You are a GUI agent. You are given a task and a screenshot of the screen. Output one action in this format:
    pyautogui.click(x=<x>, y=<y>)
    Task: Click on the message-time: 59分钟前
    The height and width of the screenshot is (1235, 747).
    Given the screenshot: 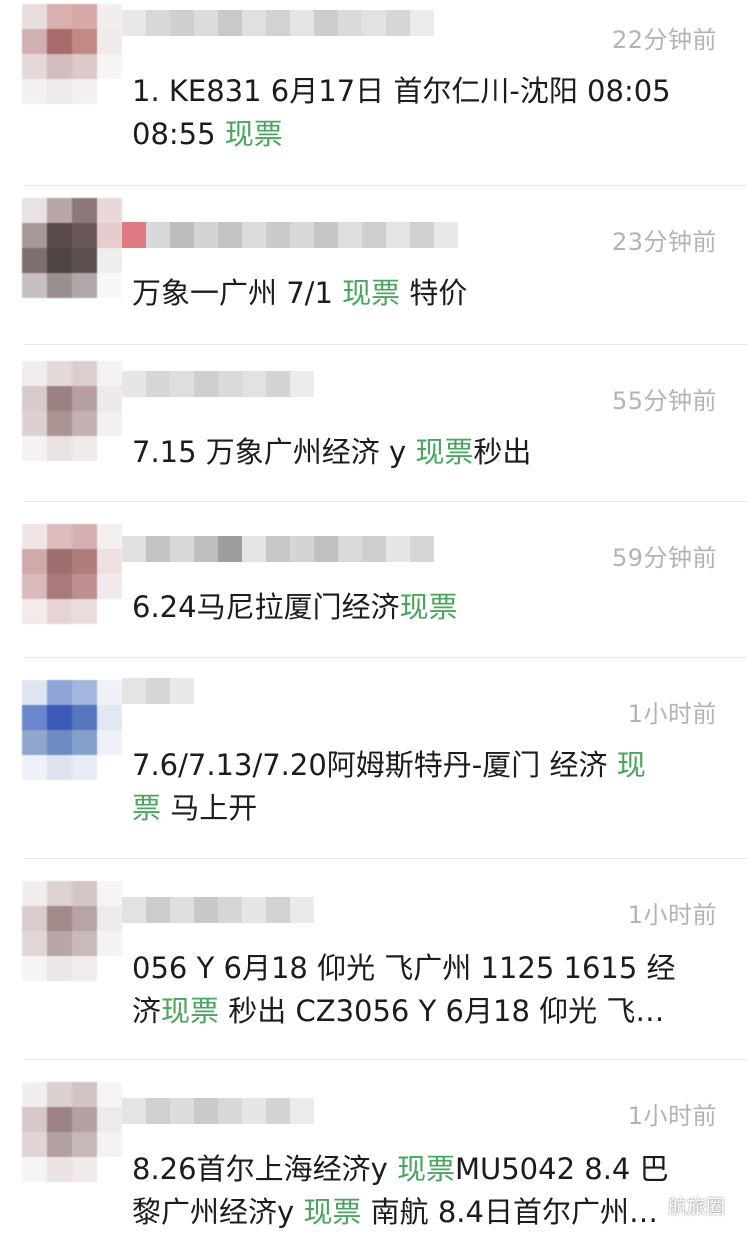 What is the action you would take?
    pyautogui.click(x=664, y=558)
    